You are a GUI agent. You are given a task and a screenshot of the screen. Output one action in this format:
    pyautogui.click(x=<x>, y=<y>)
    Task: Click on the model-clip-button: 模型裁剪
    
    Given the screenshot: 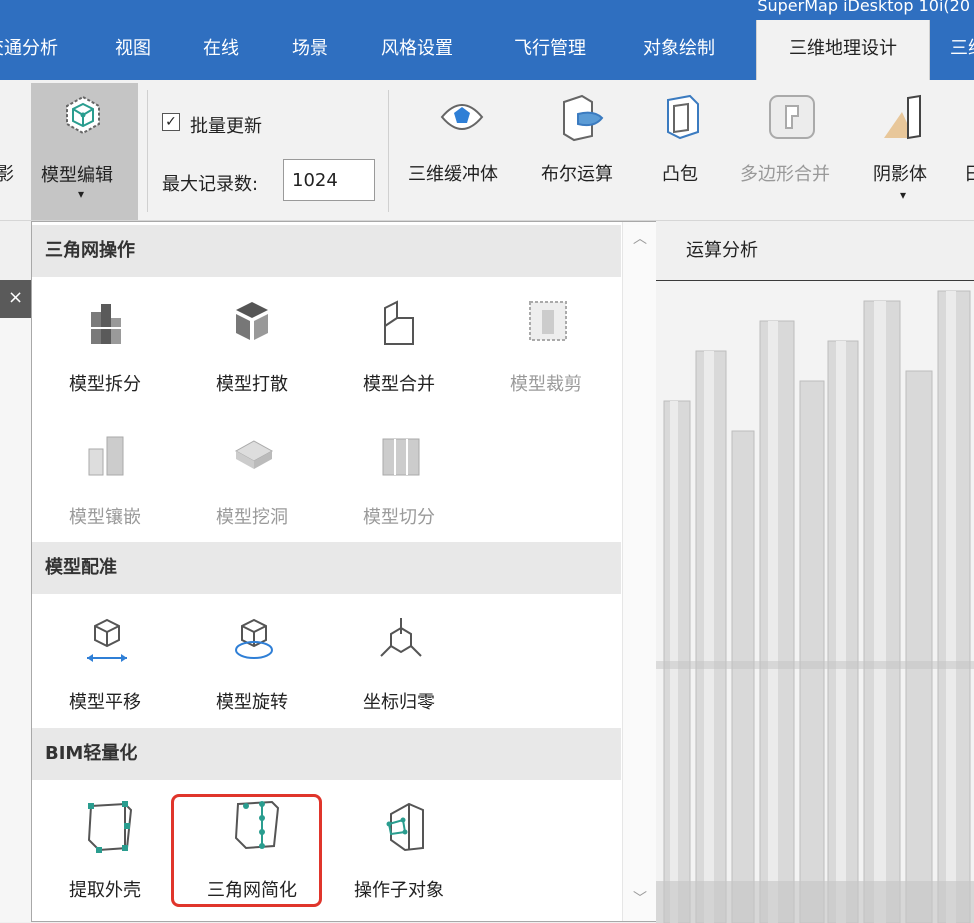 What is the action you would take?
    pyautogui.click(x=546, y=347)
    